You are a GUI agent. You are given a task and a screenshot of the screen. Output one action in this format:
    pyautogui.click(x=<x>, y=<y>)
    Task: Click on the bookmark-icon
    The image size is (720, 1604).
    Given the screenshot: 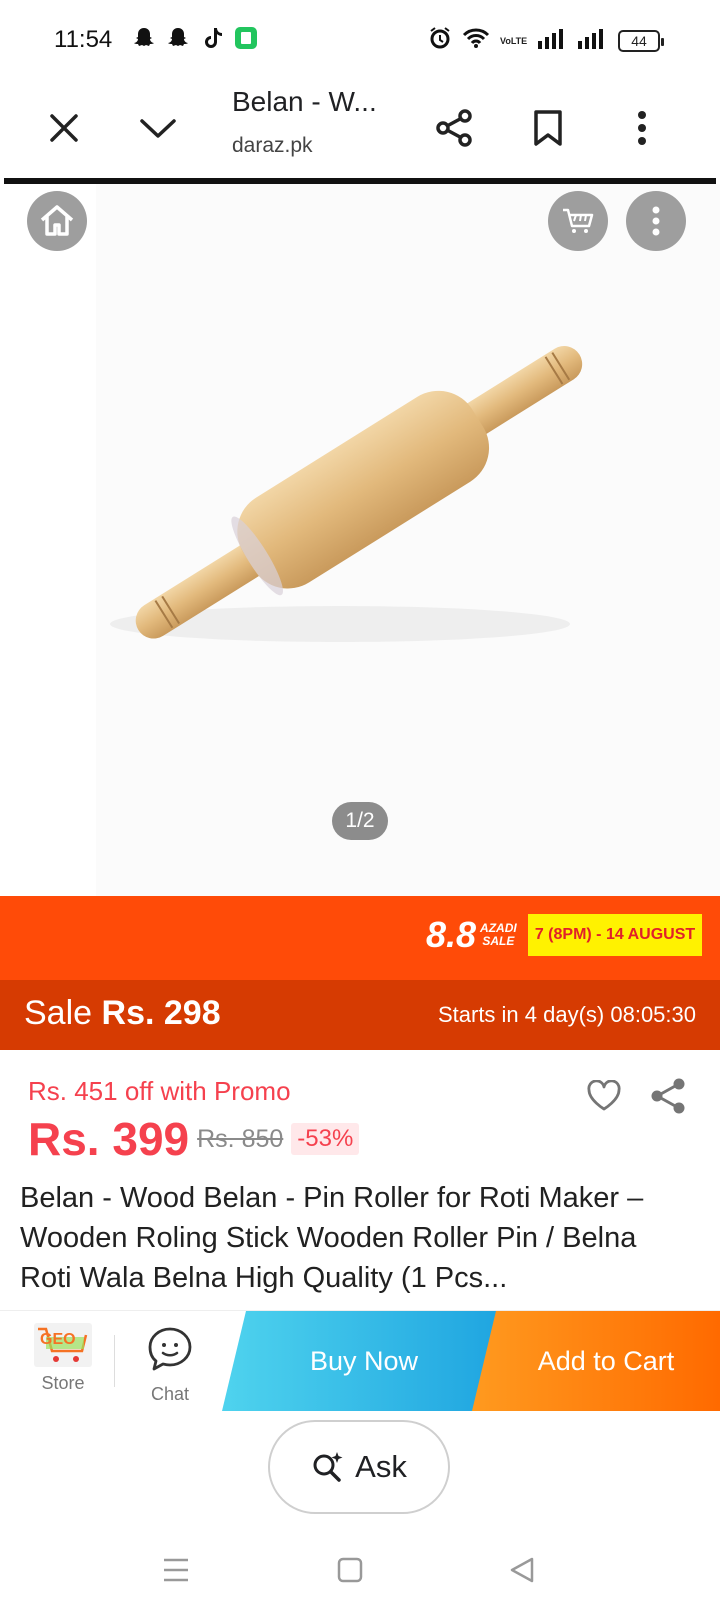 What is the action you would take?
    pyautogui.click(x=548, y=128)
    